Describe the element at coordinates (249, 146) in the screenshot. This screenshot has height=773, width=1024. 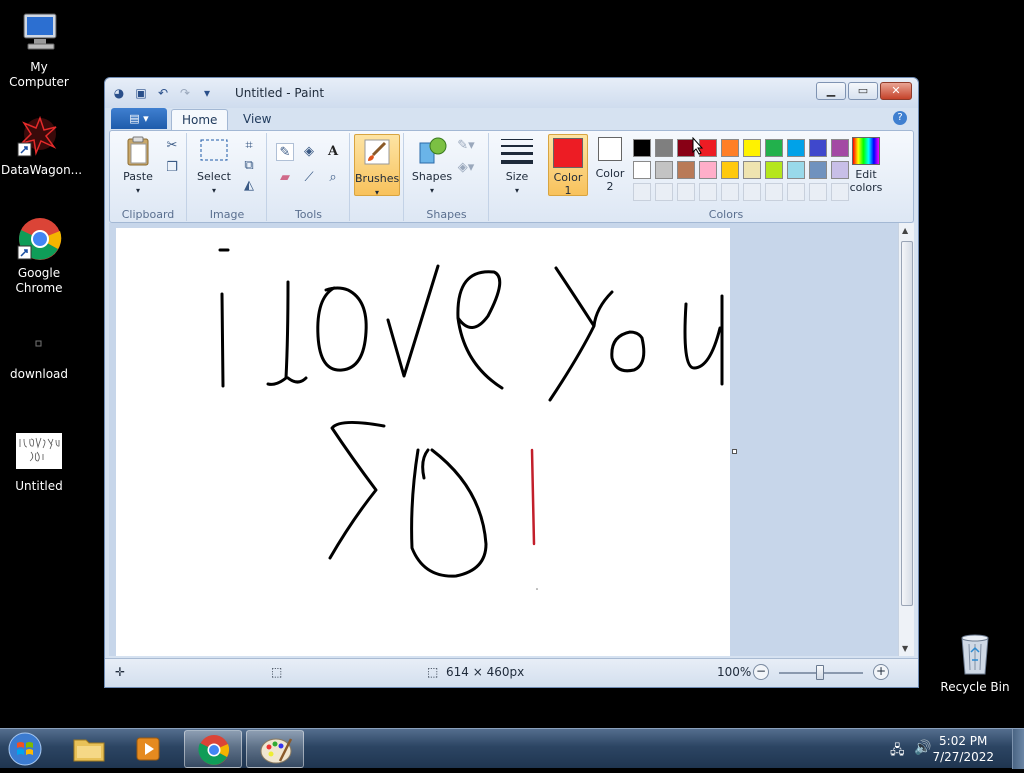
I see `crop-icon: ⌗` at that location.